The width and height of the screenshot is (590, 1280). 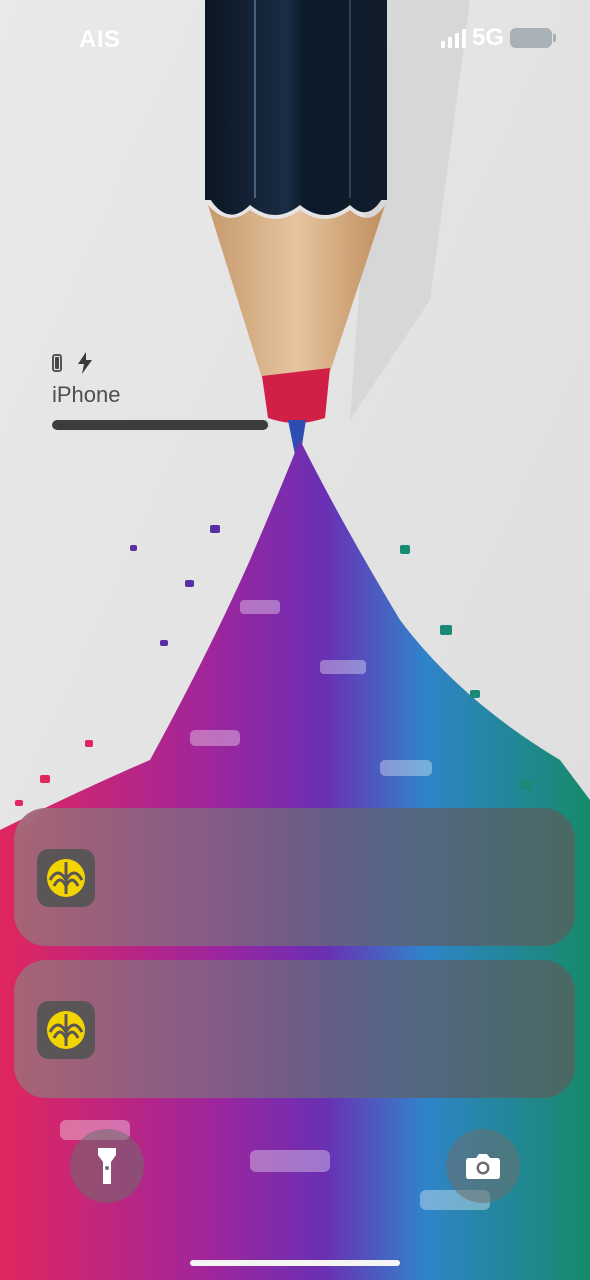 I want to click on camera-button, so click(x=483, y=1166).